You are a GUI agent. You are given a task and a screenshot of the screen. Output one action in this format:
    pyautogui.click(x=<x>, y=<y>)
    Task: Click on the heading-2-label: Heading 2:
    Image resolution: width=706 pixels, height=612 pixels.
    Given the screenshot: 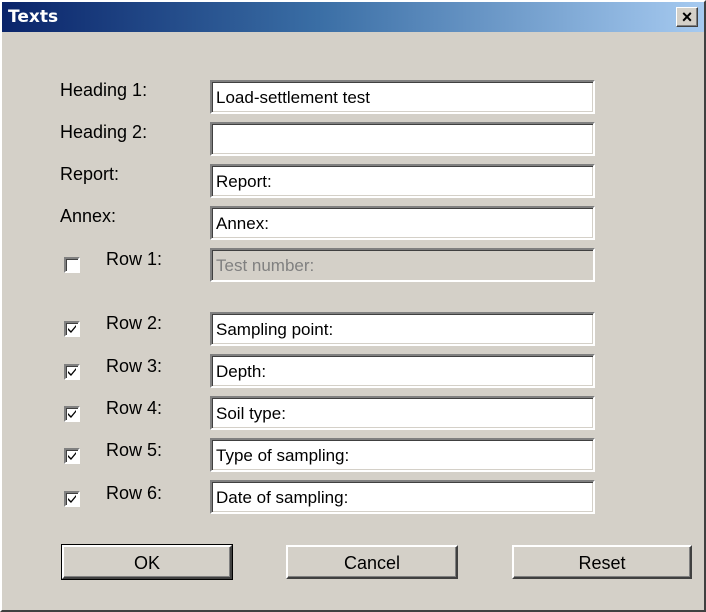 What is the action you would take?
    pyautogui.click(x=104, y=132)
    